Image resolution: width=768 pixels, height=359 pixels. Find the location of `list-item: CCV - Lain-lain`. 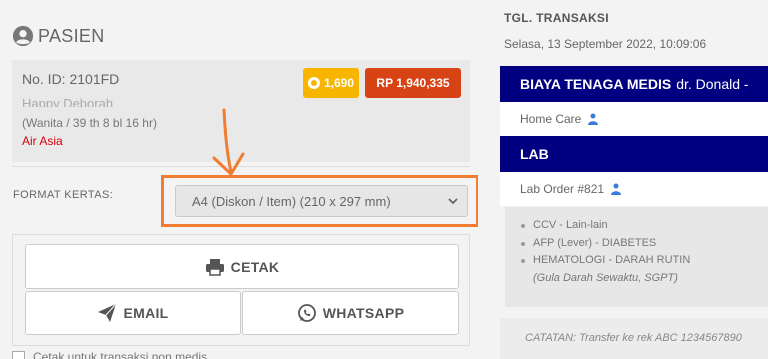

list-item: CCV - Lain-lain is located at coordinates (643, 226).